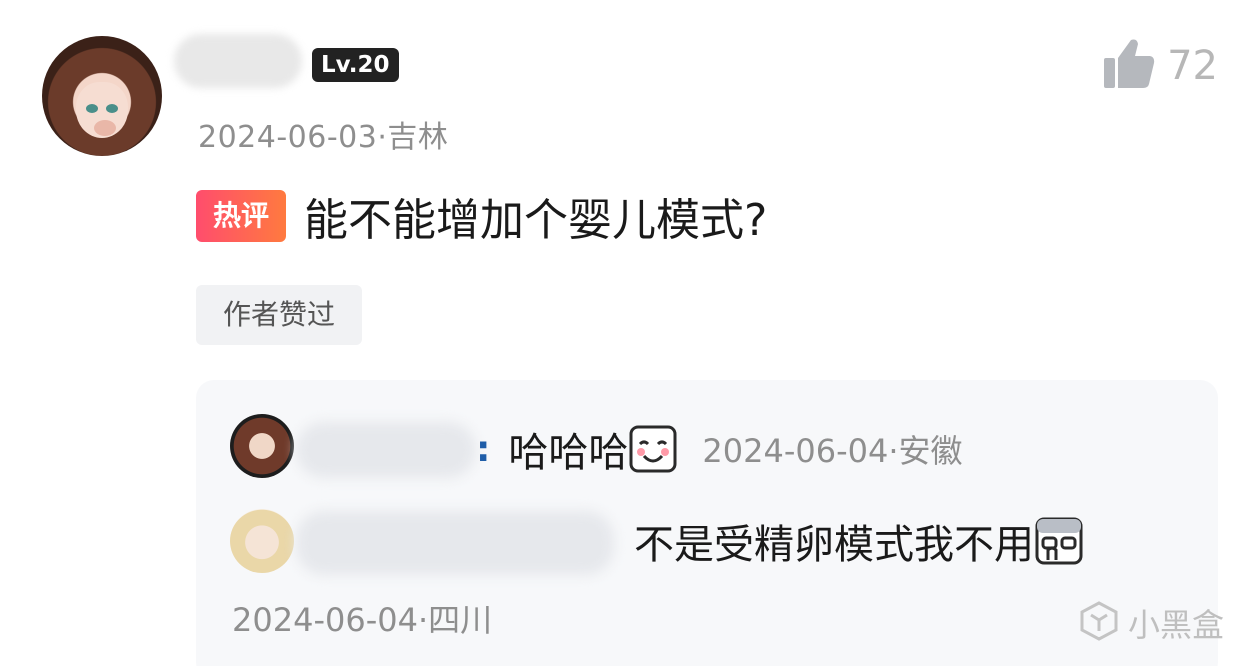 The image size is (1260, 666). Describe the element at coordinates (105, 128) in the screenshot. I see `avatar-hand` at that location.